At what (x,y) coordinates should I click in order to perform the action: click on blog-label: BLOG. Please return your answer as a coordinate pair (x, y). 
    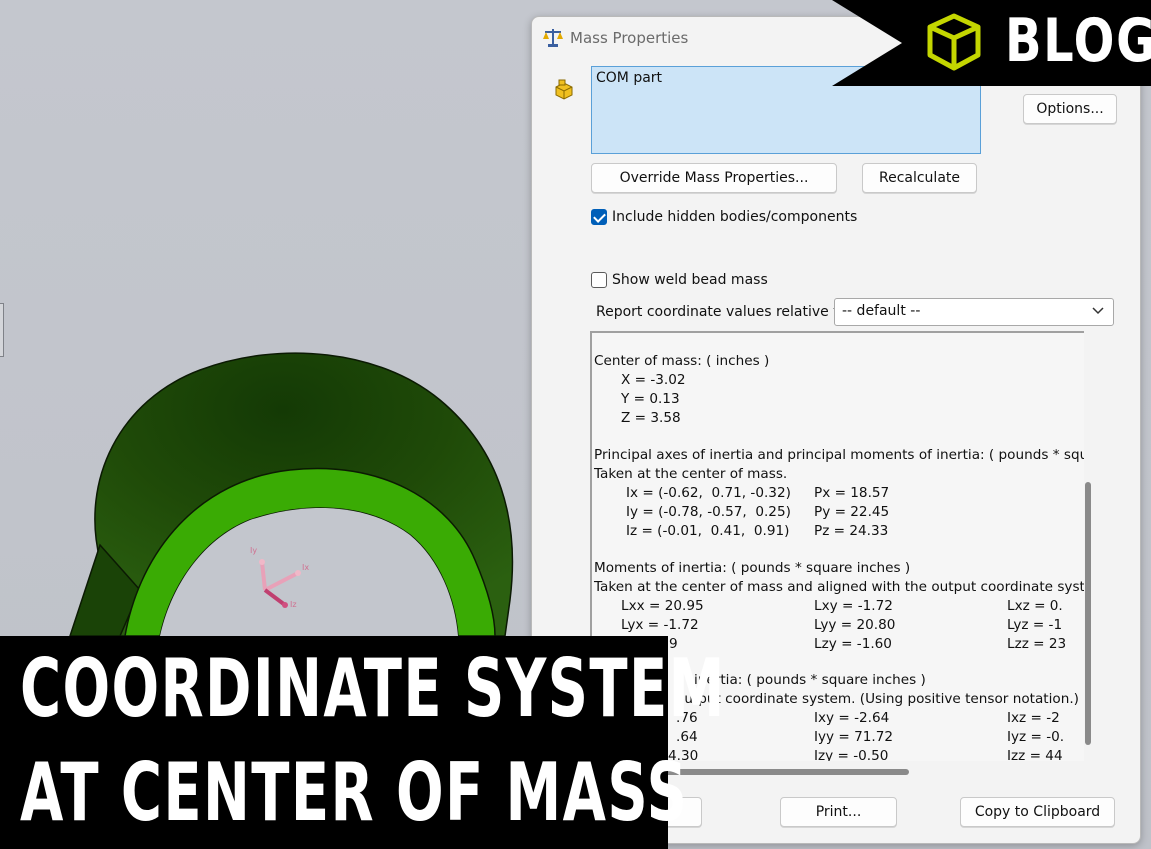
    Looking at the image, I should click on (1078, 41).